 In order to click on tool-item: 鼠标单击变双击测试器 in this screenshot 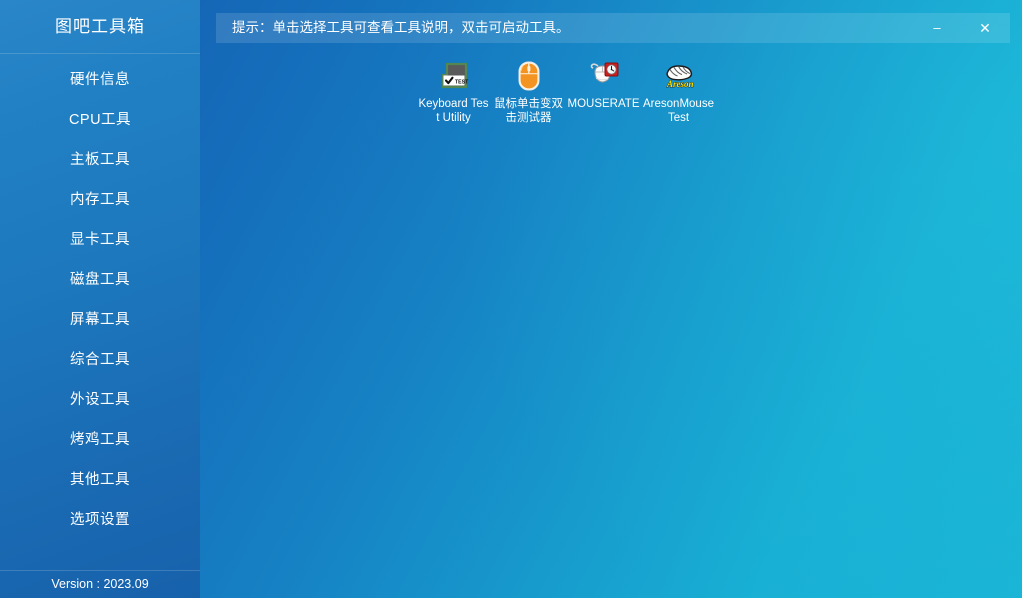, I will do `click(528, 90)`.